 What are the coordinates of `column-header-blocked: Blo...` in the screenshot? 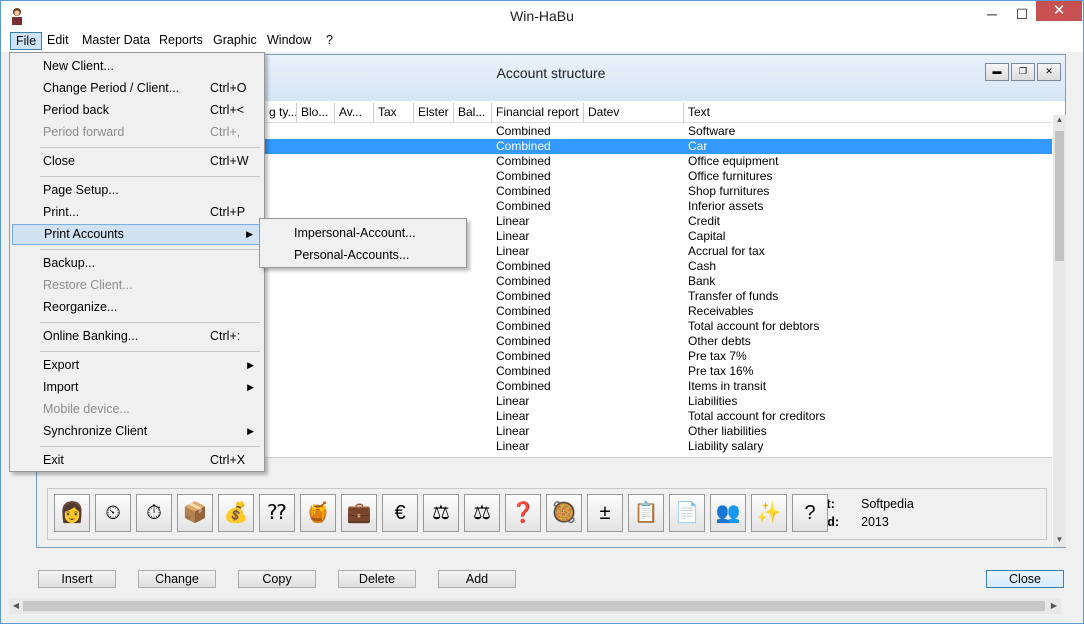 It's located at (316, 113).